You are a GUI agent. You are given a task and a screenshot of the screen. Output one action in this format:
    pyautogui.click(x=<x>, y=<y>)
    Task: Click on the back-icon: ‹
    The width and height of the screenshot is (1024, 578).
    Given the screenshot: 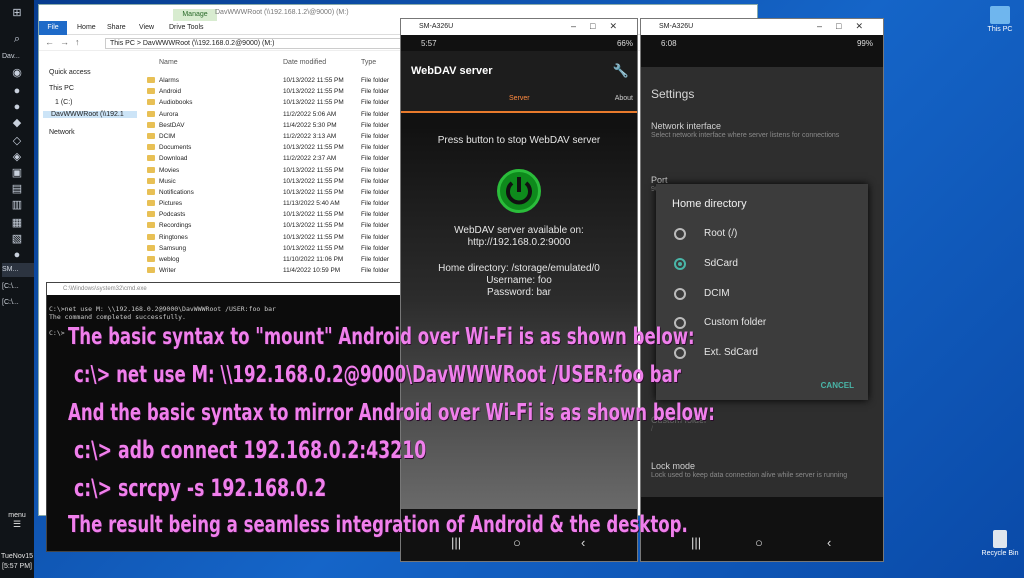 What is the action you would take?
    pyautogui.click(x=829, y=542)
    